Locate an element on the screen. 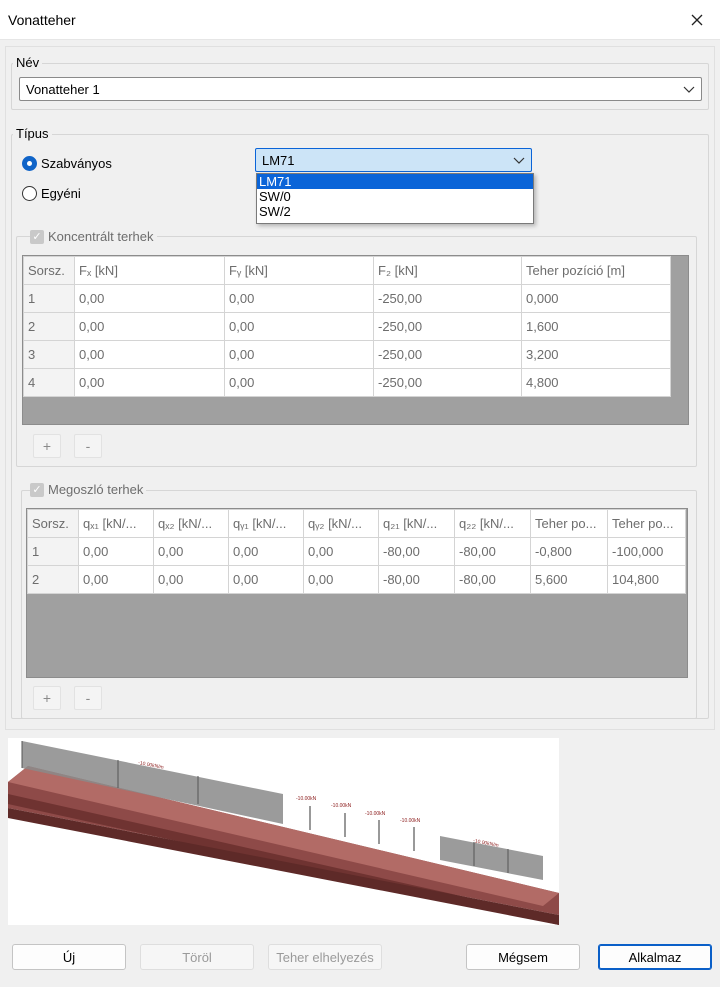  dropdown-option-lm71: LM71 is located at coordinates (395, 181).